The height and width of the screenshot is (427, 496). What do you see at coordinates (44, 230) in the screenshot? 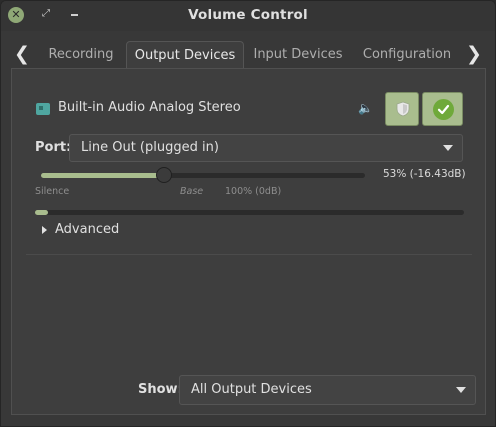
I see `expander-arrow-icon` at bounding box center [44, 230].